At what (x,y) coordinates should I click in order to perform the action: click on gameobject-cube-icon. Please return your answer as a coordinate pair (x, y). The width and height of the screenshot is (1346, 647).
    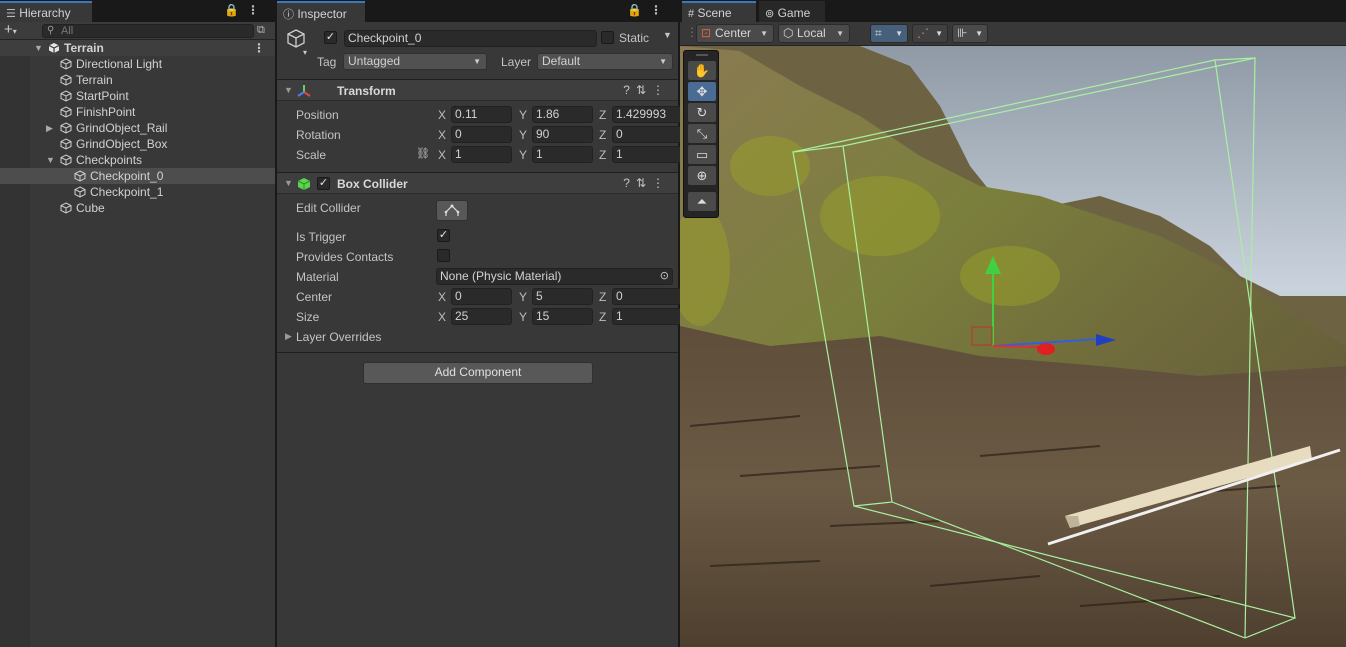
    Looking at the image, I should click on (296, 39).